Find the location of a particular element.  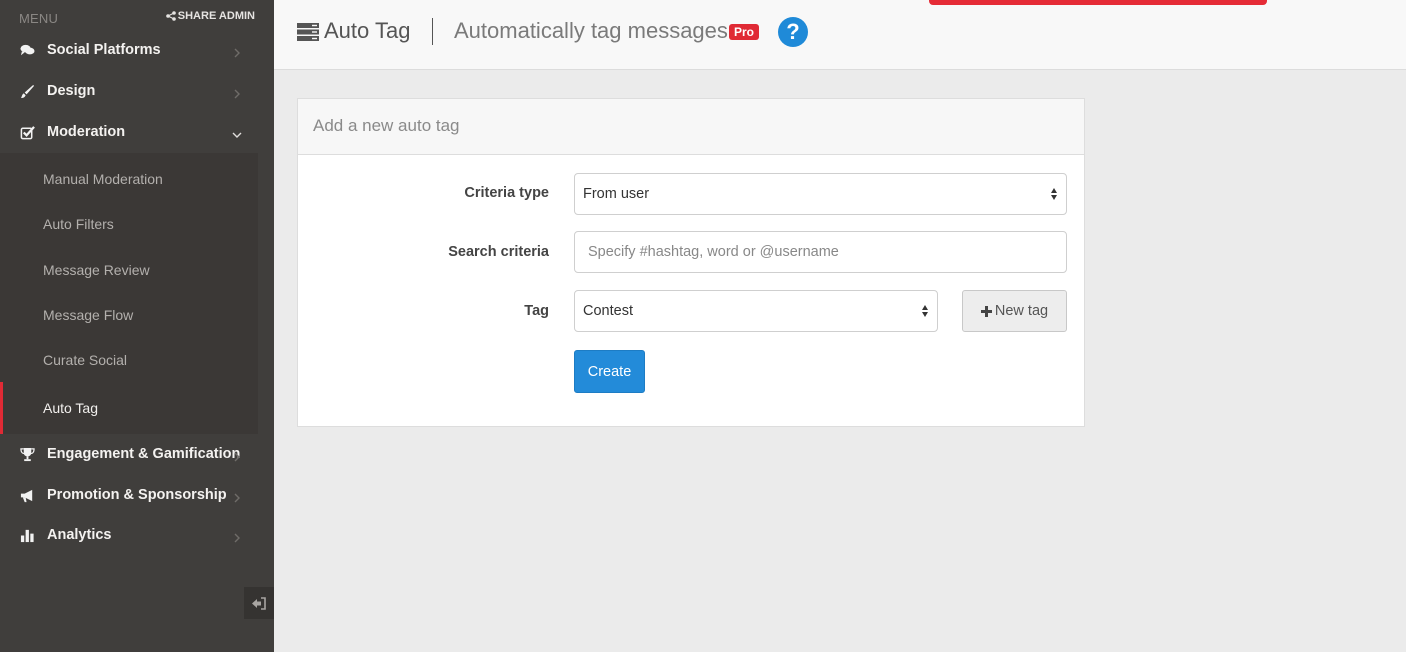

menu-label: MENU is located at coordinates (39, 18).